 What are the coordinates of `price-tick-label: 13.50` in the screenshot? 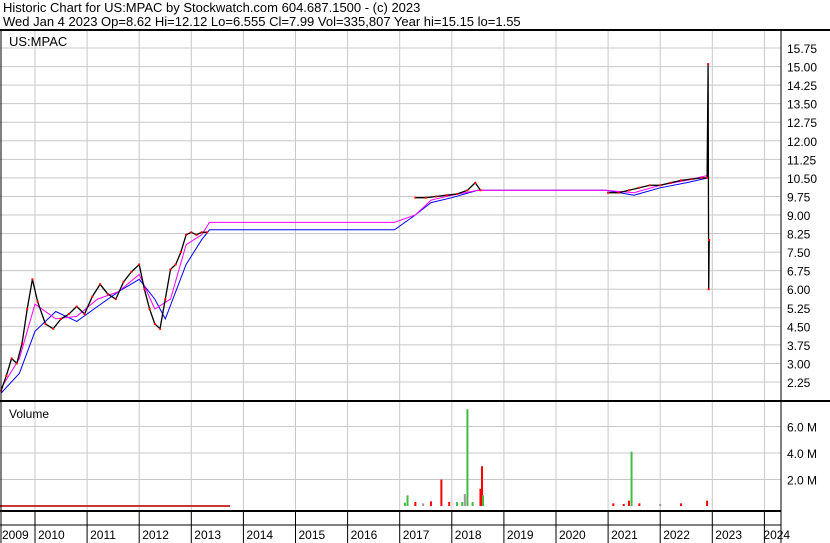 It's located at (802, 105).